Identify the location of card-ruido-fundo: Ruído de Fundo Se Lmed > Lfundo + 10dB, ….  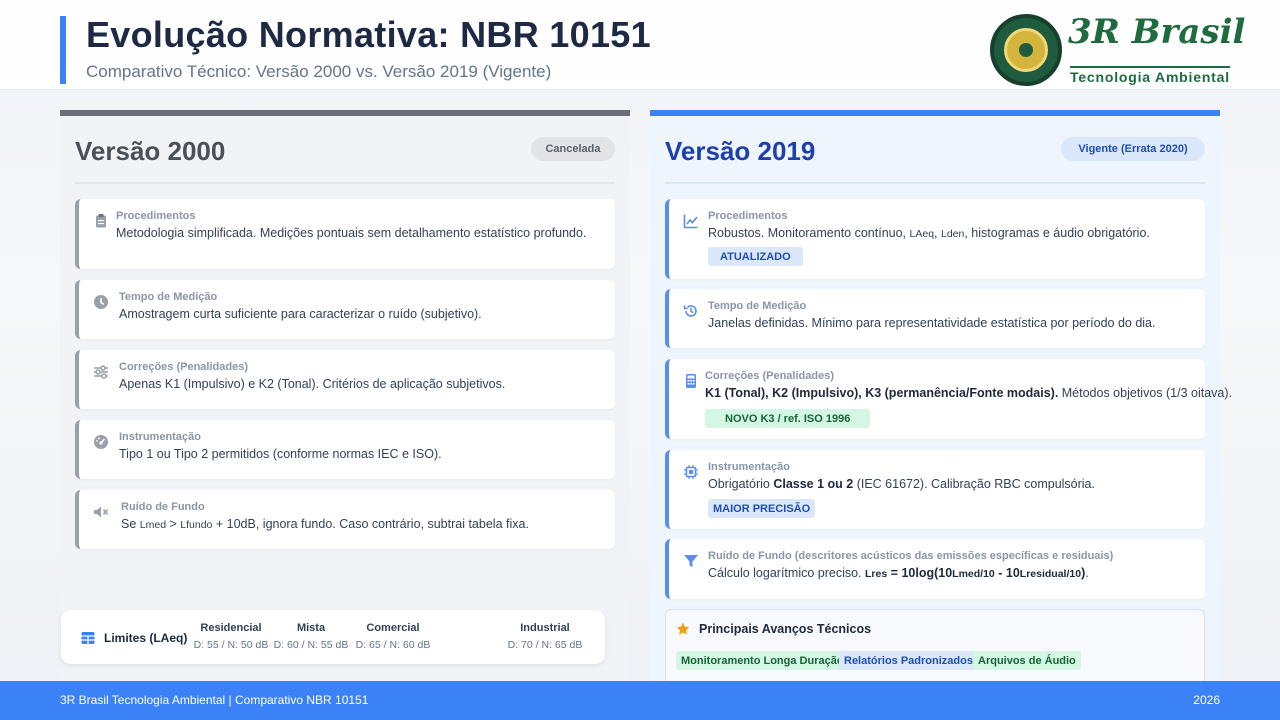
(345, 519).